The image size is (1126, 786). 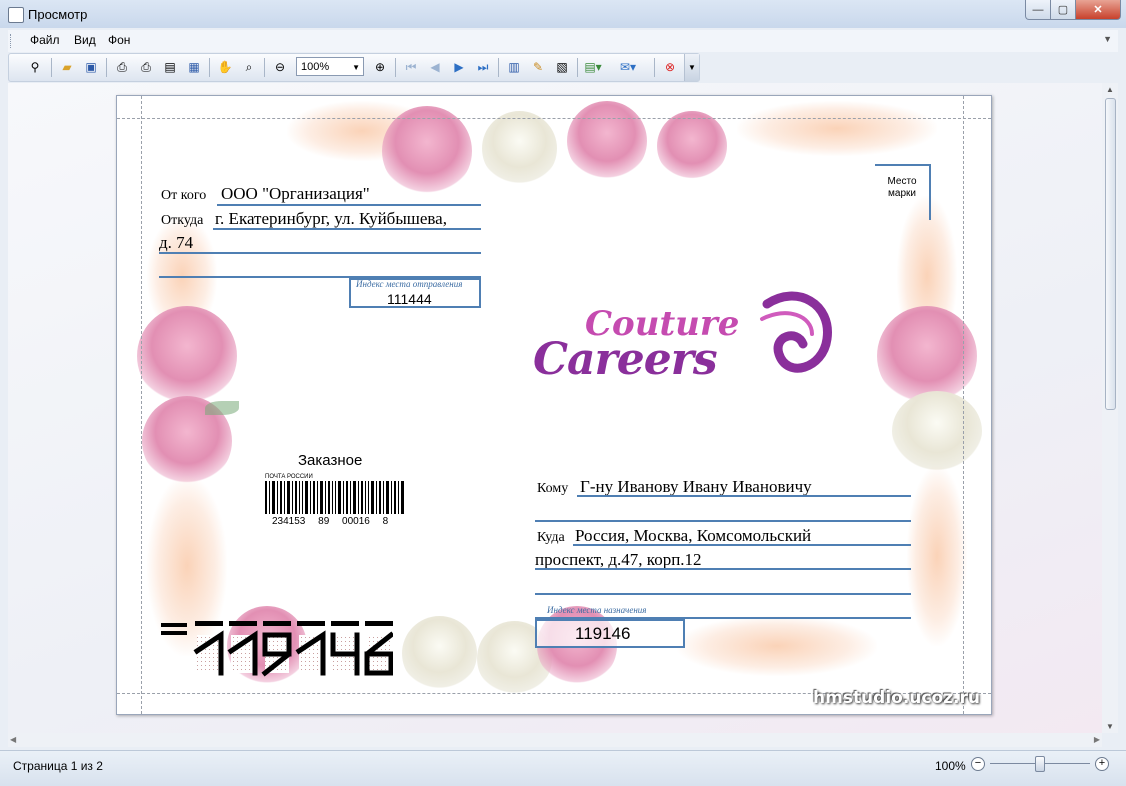 What do you see at coordinates (225, 67) in the screenshot?
I see `hand-tool-icon: ✋` at bounding box center [225, 67].